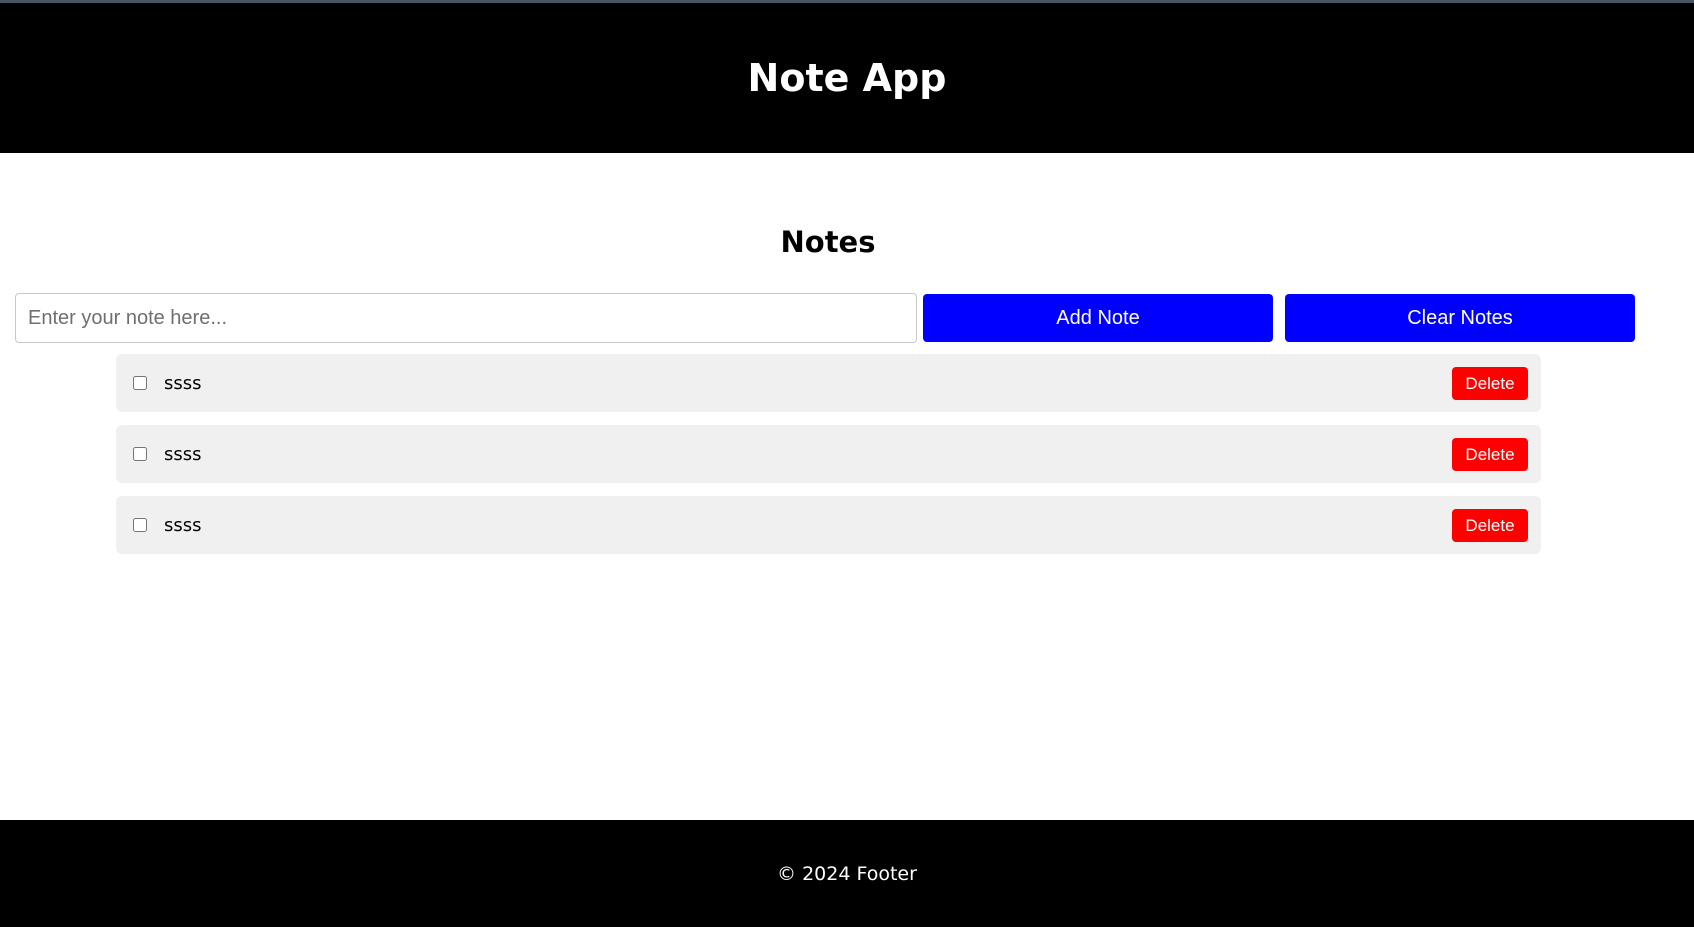  What do you see at coordinates (828, 242) in the screenshot?
I see `notes-heading: Notes` at bounding box center [828, 242].